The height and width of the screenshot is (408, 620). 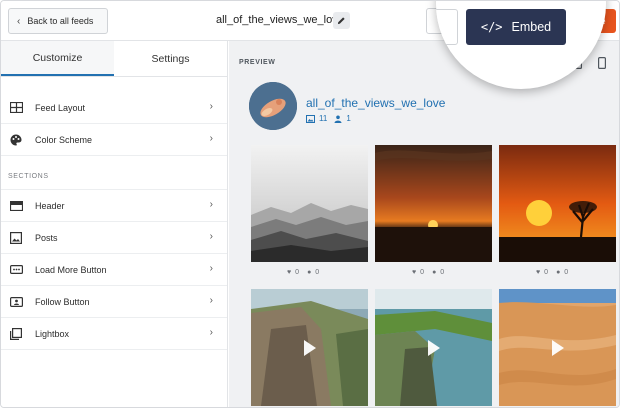 What do you see at coordinates (114, 302) in the screenshot?
I see `sidebar-item-follow-button: Follow Button ›` at bounding box center [114, 302].